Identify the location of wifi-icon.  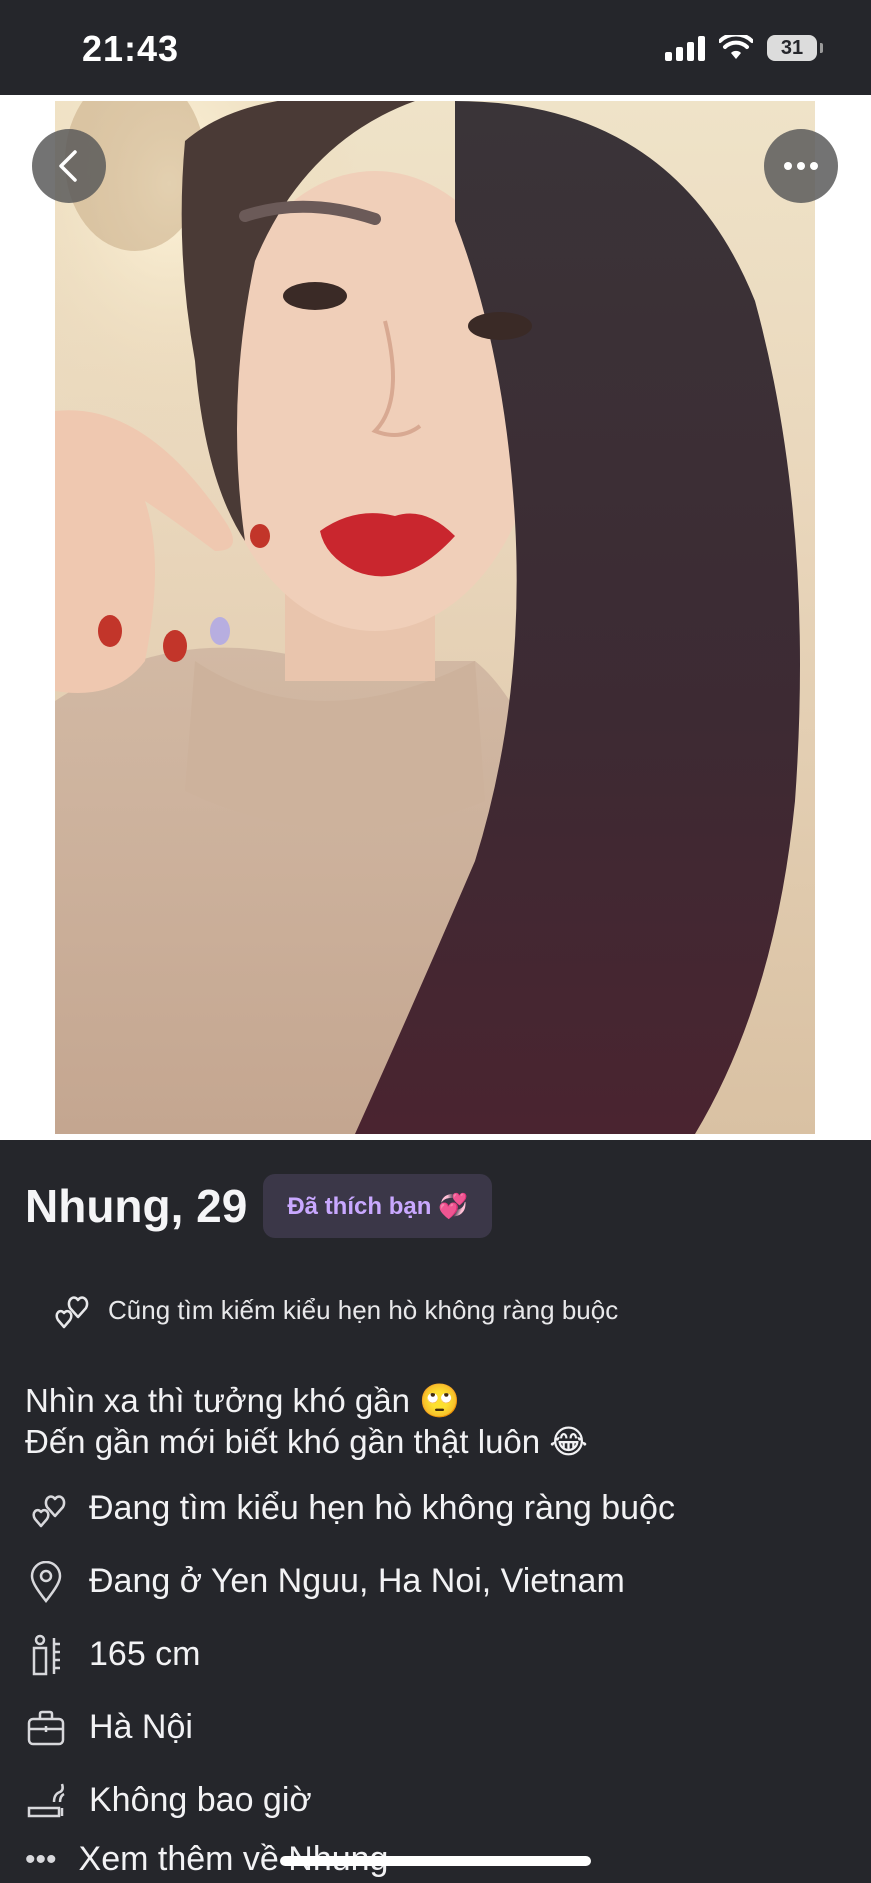
(736, 47).